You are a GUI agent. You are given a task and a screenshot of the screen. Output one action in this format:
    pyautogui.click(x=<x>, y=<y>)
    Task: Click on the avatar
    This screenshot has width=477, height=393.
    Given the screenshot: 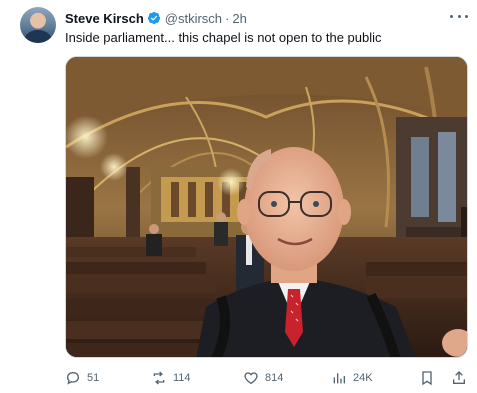 What is the action you would take?
    pyautogui.click(x=38, y=25)
    